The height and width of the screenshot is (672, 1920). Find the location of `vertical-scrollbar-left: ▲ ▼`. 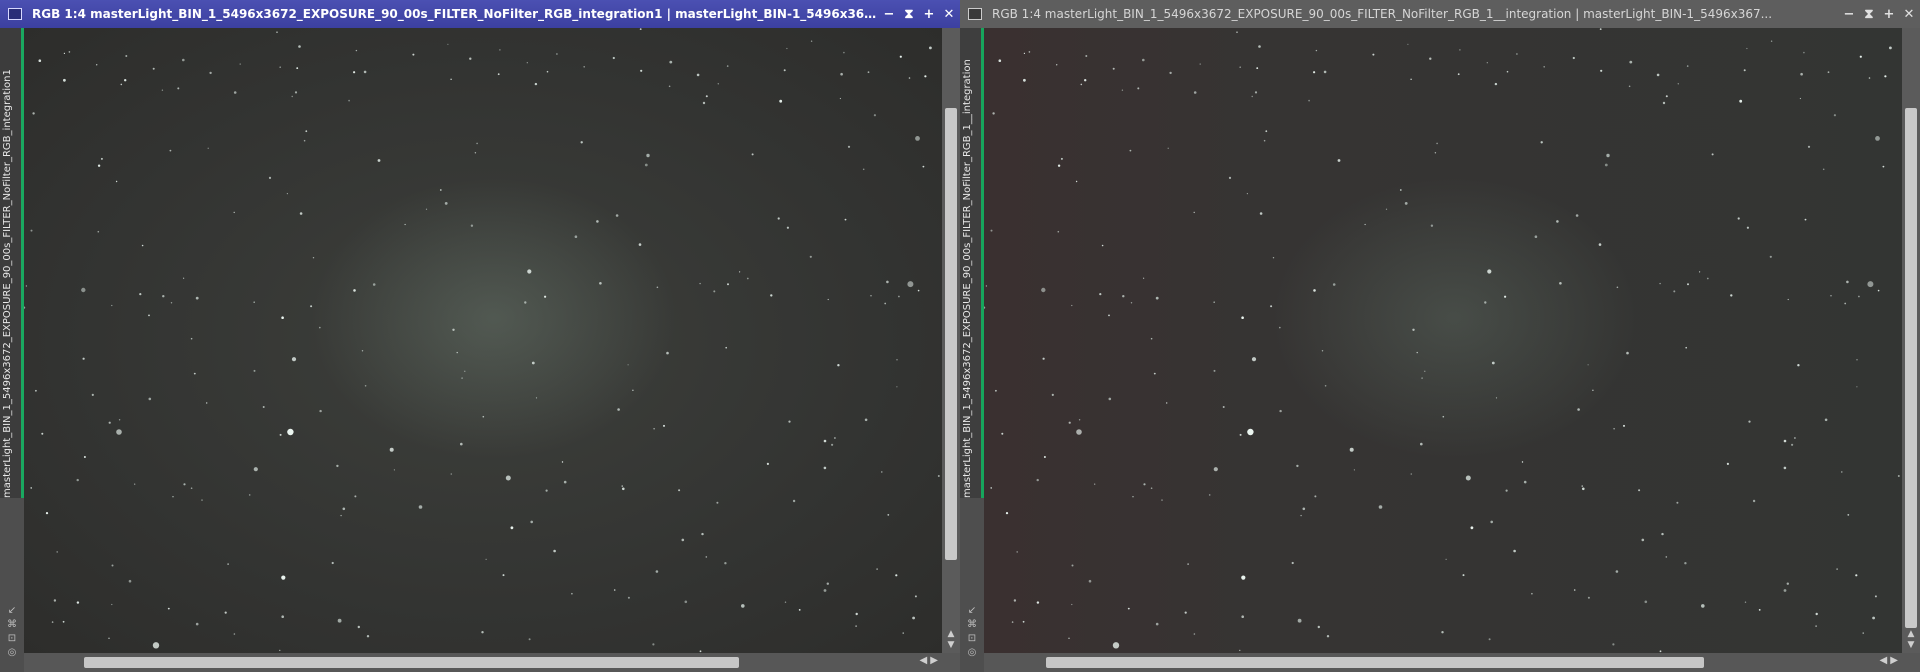

vertical-scrollbar-left: ▲ ▼ is located at coordinates (951, 340).